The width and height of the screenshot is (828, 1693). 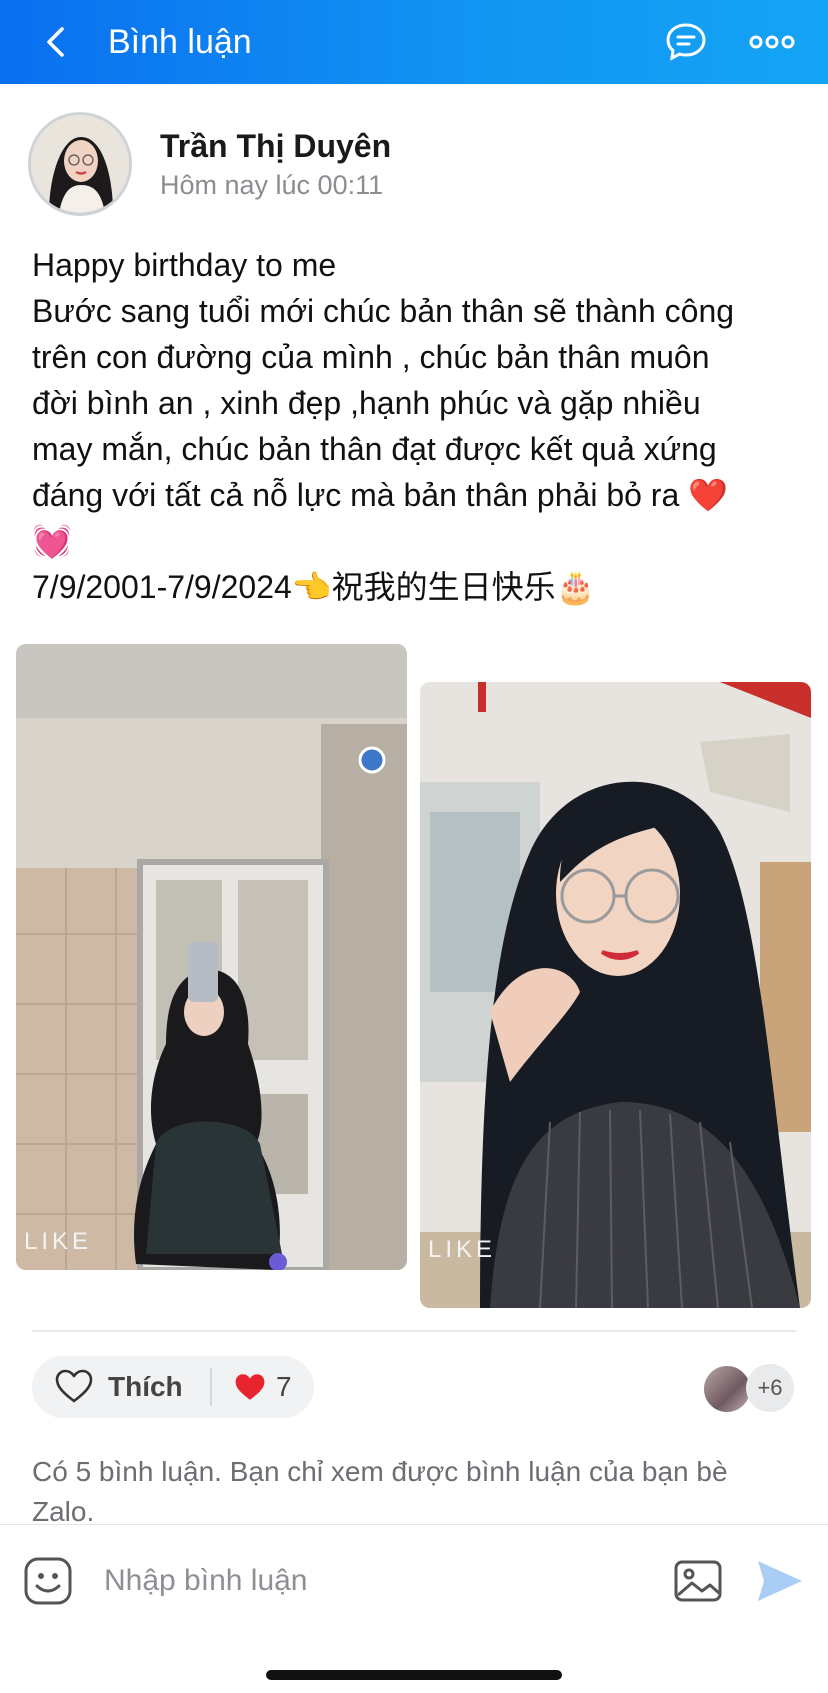 I want to click on reaction-summary: 7, so click(x=263, y=1387).